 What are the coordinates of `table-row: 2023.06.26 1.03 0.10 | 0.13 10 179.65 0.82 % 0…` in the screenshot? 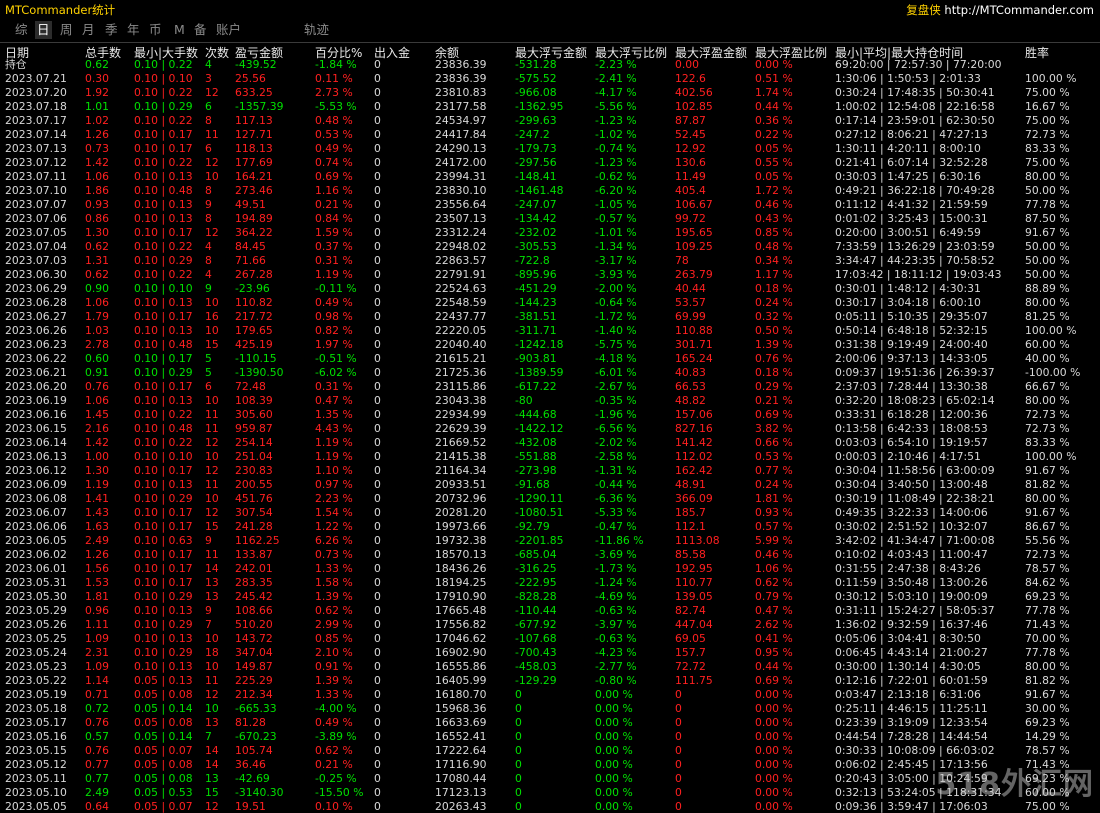 It's located at (550, 331).